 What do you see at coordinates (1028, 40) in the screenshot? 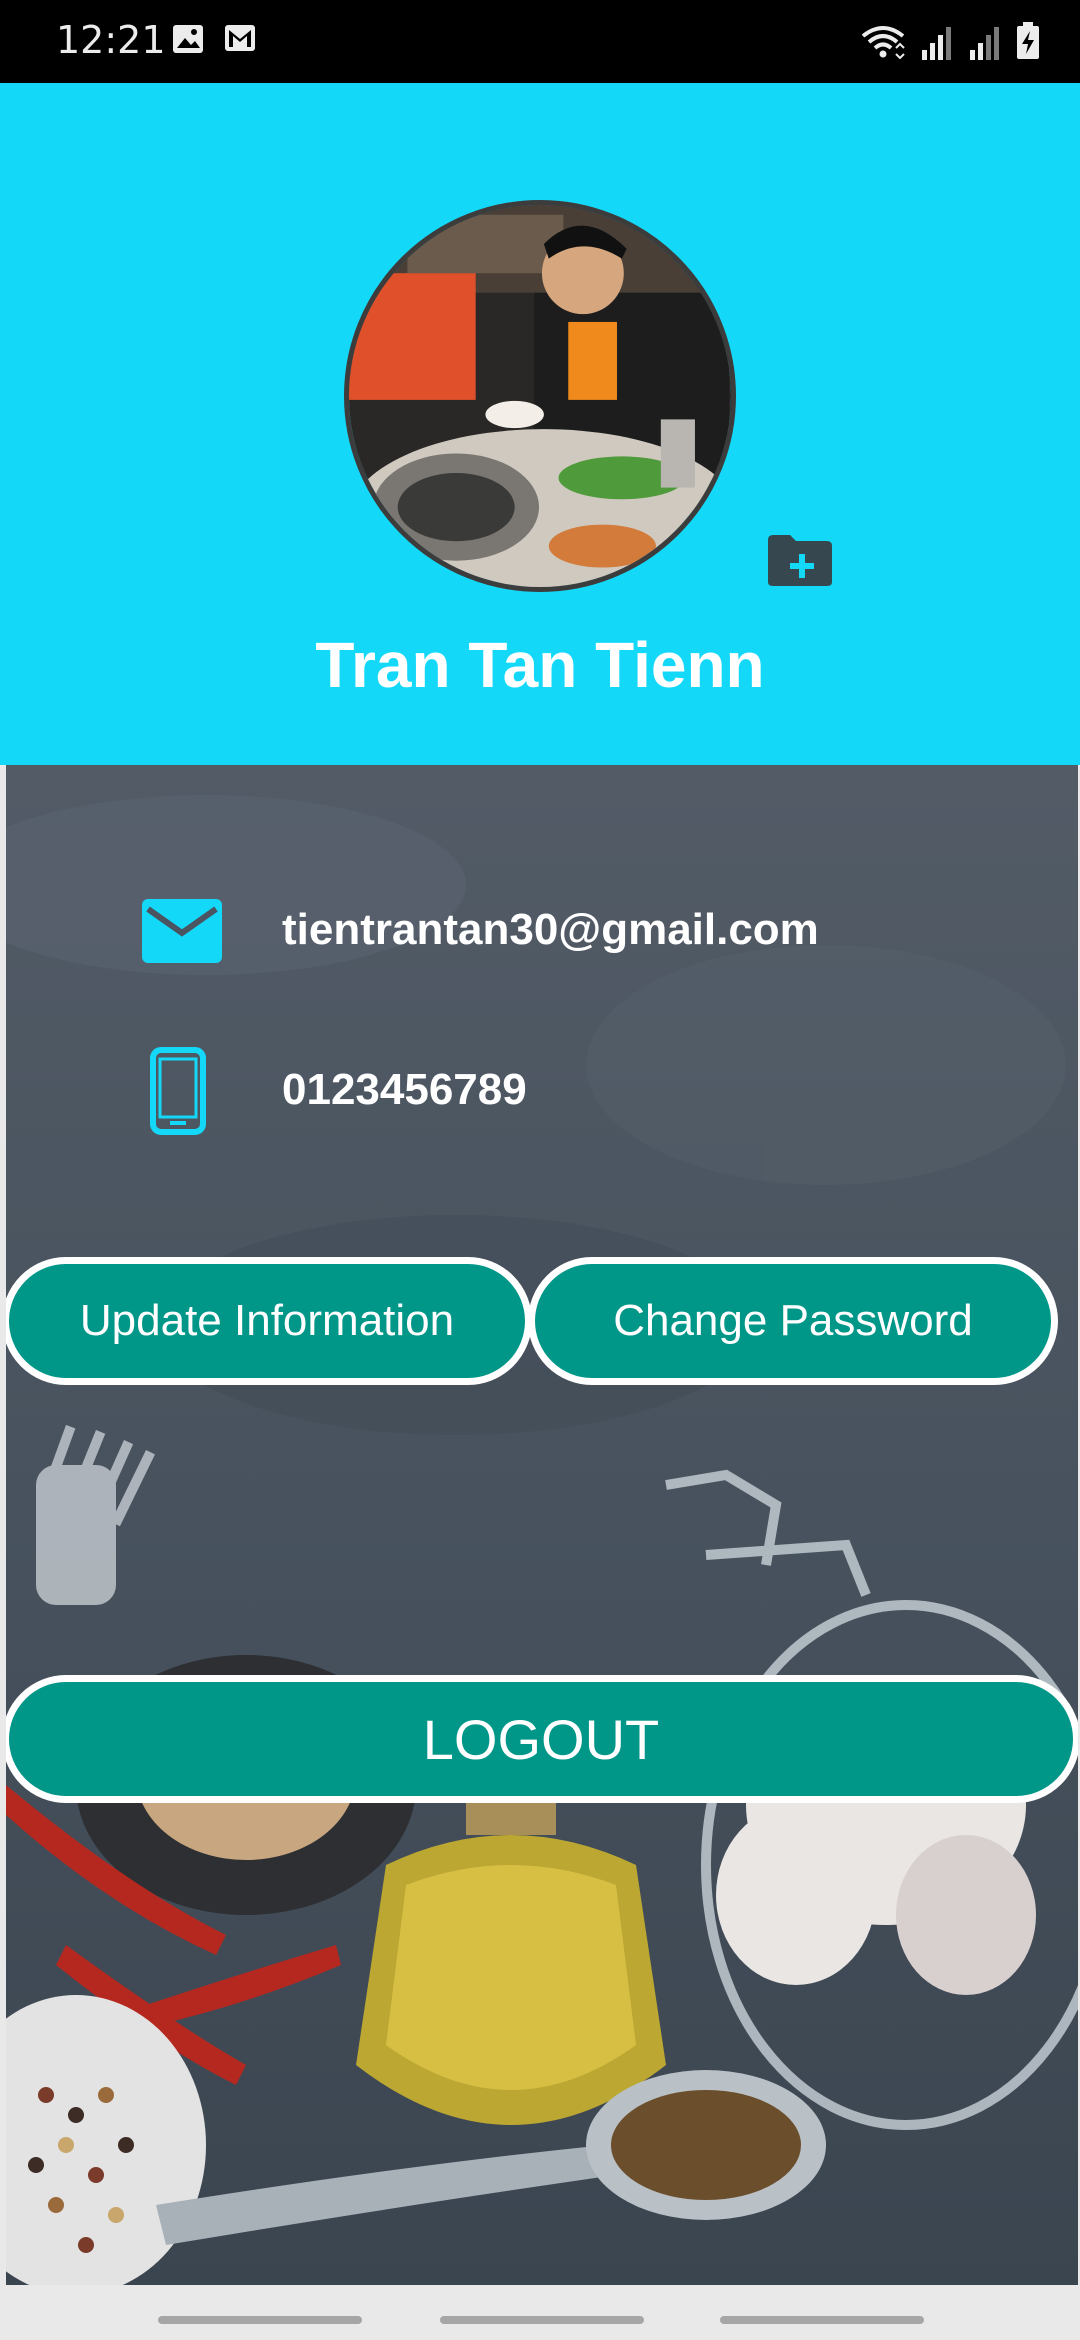
I see `battery-charging-icon` at bounding box center [1028, 40].